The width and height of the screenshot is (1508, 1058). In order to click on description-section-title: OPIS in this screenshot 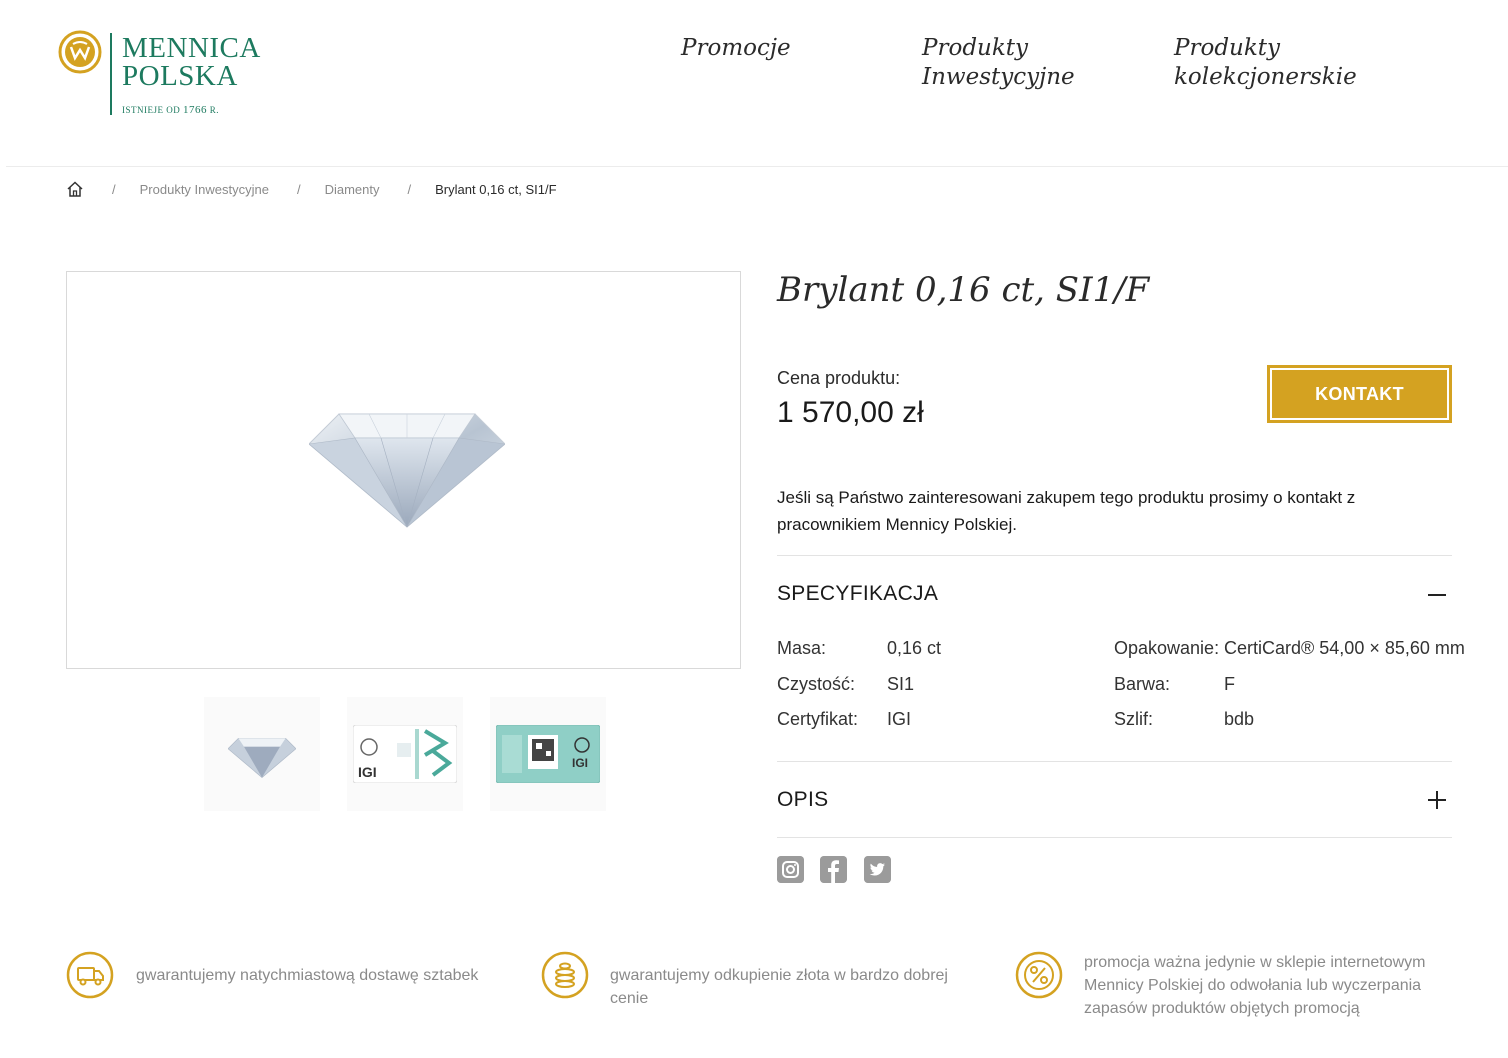, I will do `click(802, 800)`.